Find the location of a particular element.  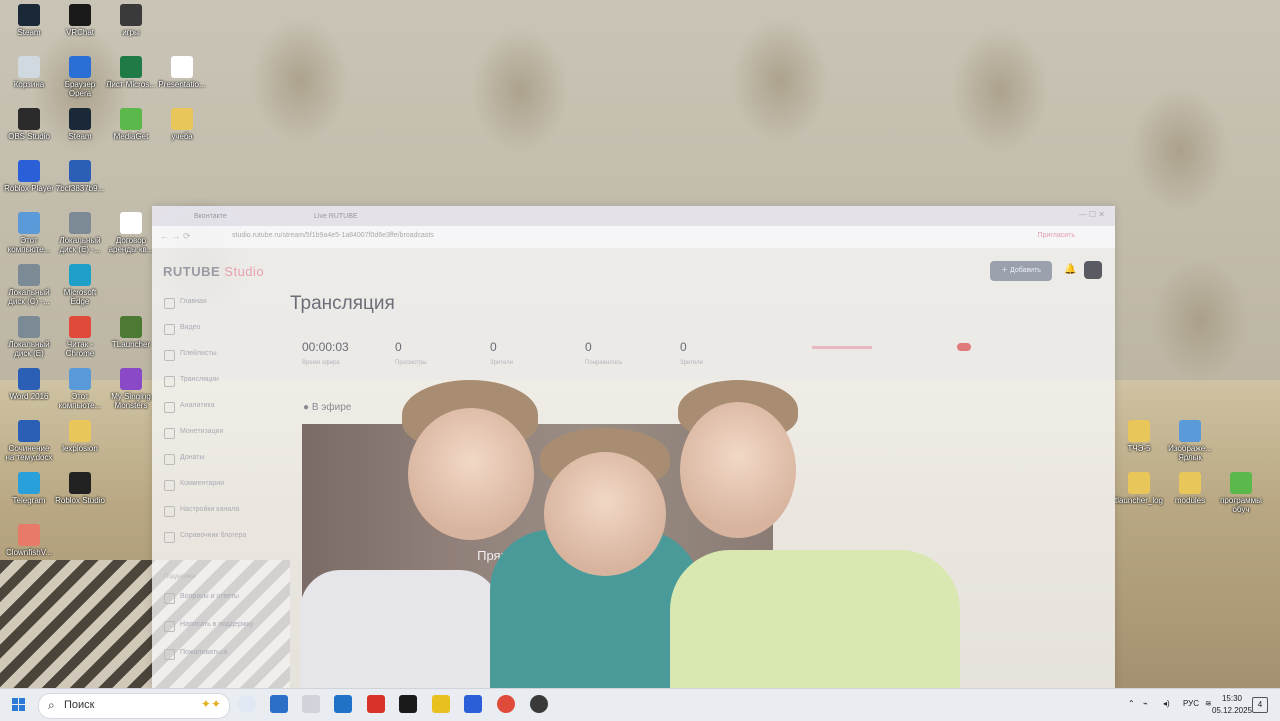

desktop-icon: Браузер Opera is located at coordinates (80, 77).